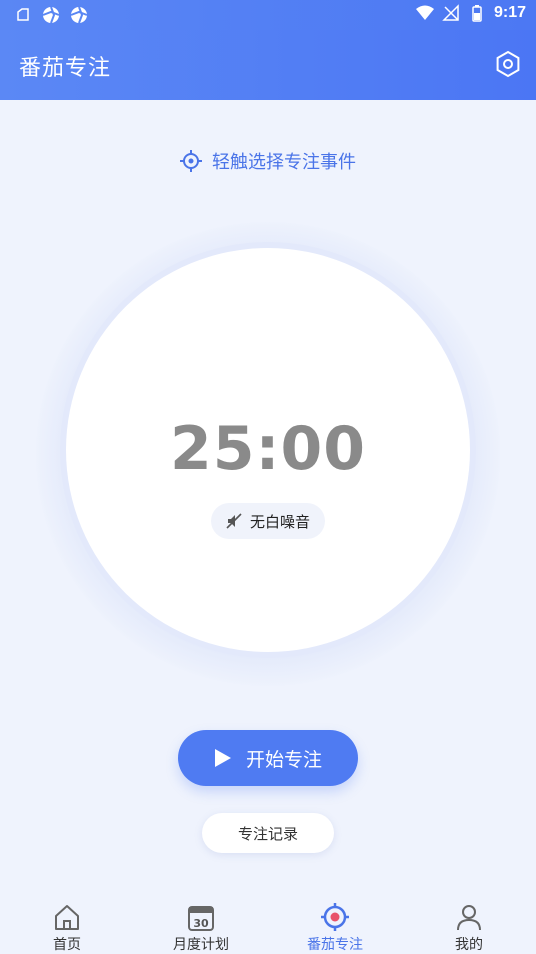 Image resolution: width=536 pixels, height=954 pixels. Describe the element at coordinates (424, 12) in the screenshot. I see `wifi-icon` at that location.